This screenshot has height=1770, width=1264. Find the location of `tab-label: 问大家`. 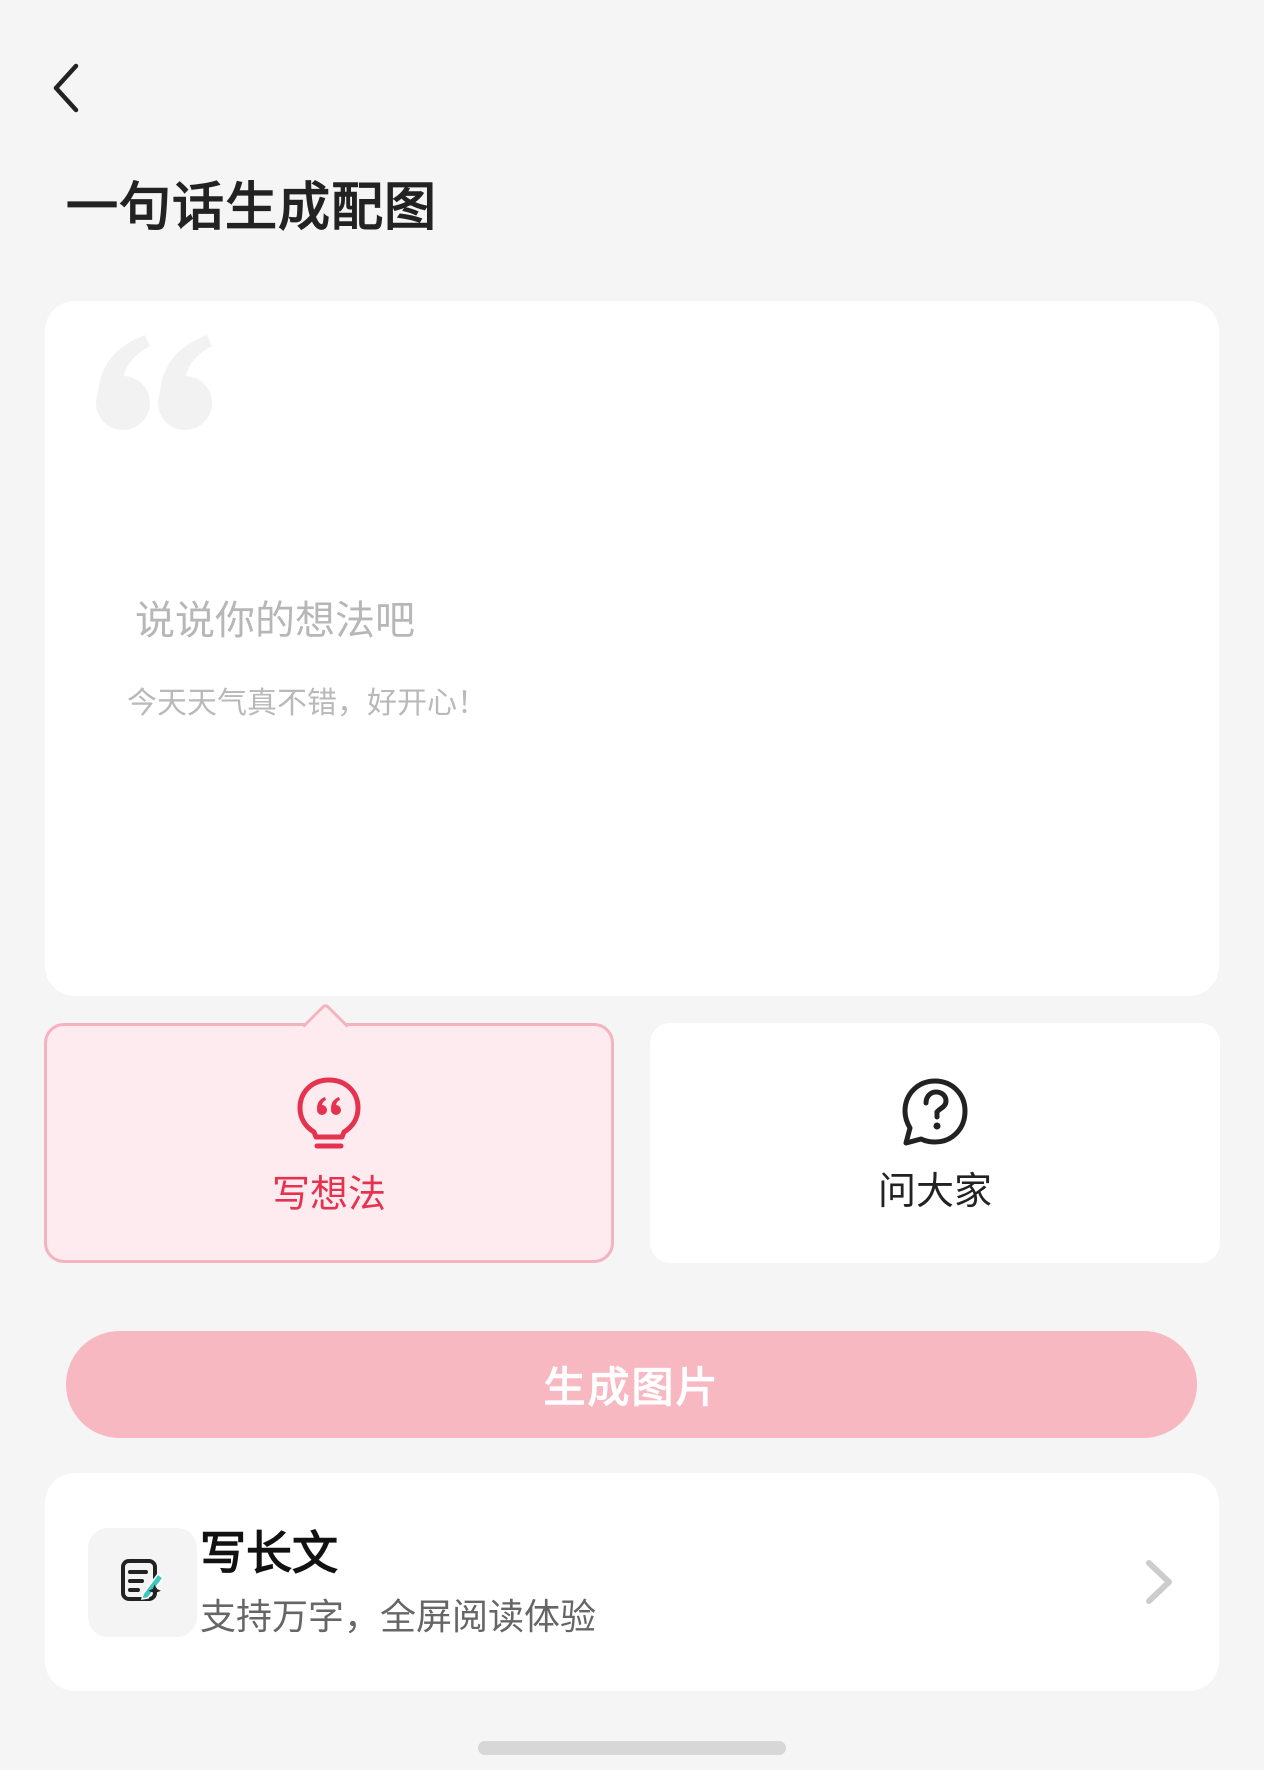

tab-label: 问大家 is located at coordinates (934, 1191).